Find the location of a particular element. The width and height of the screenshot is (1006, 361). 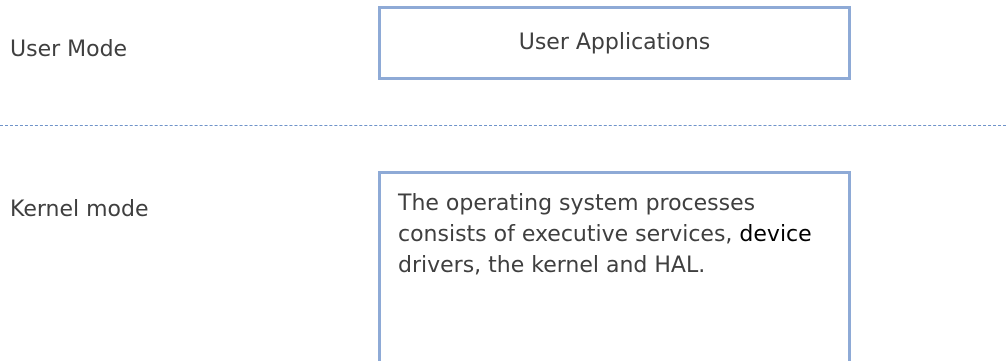

device-highlight-text: device is located at coordinates (775, 234).